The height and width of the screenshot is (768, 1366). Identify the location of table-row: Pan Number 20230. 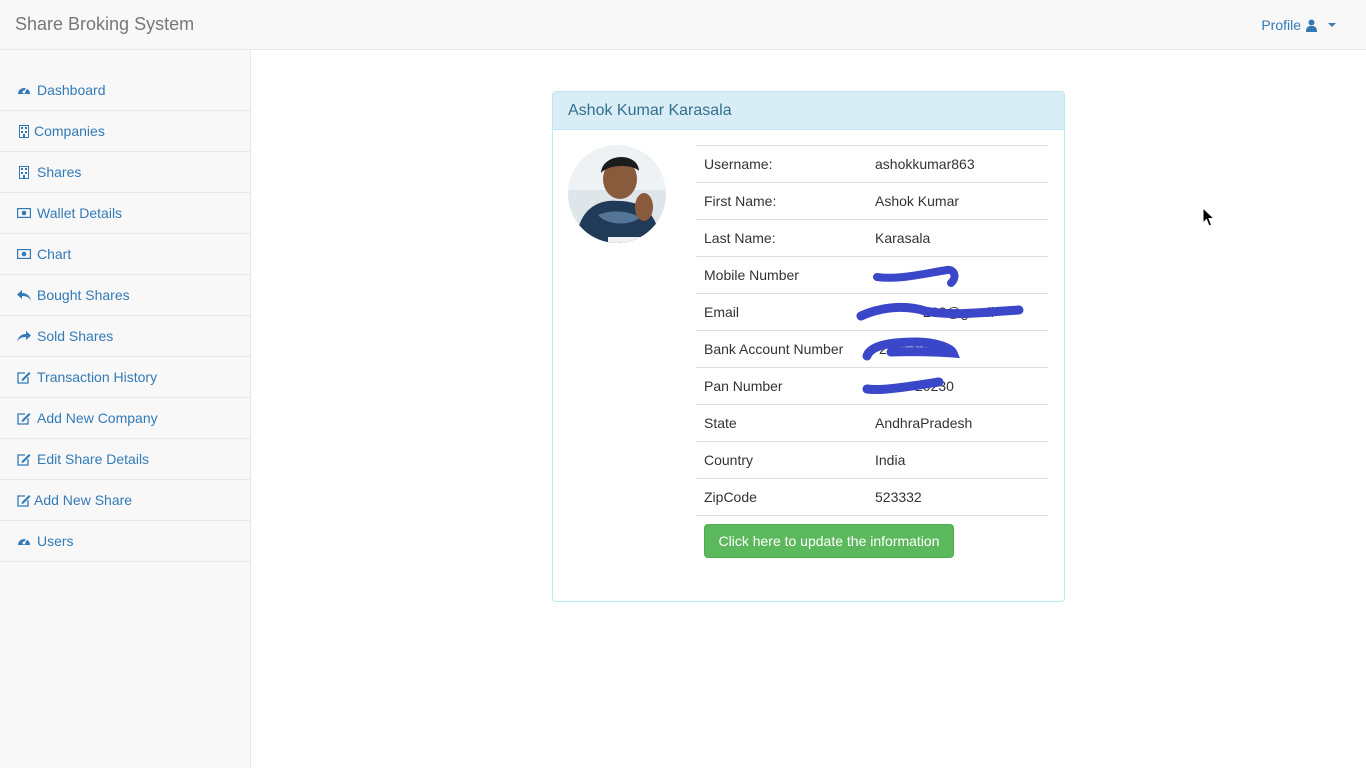
(872, 386).